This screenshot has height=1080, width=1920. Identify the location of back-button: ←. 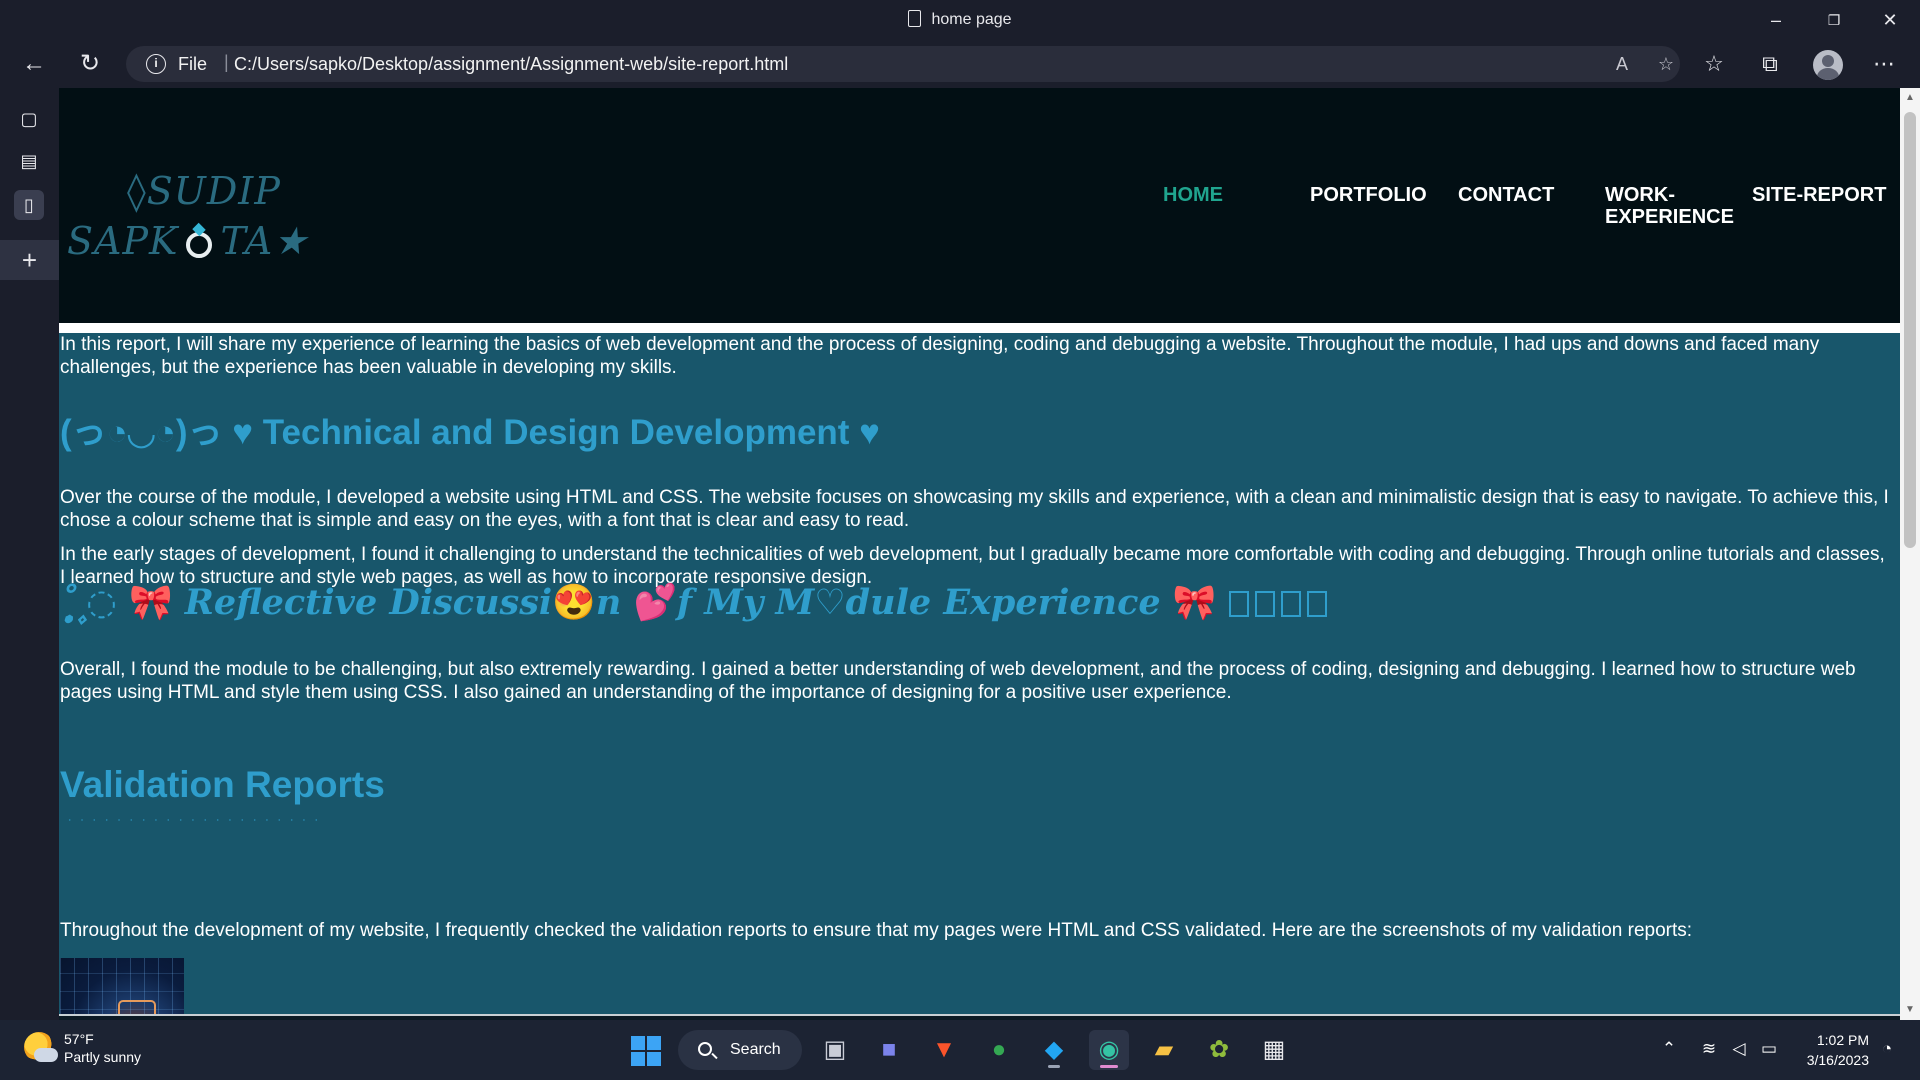
(34, 64).